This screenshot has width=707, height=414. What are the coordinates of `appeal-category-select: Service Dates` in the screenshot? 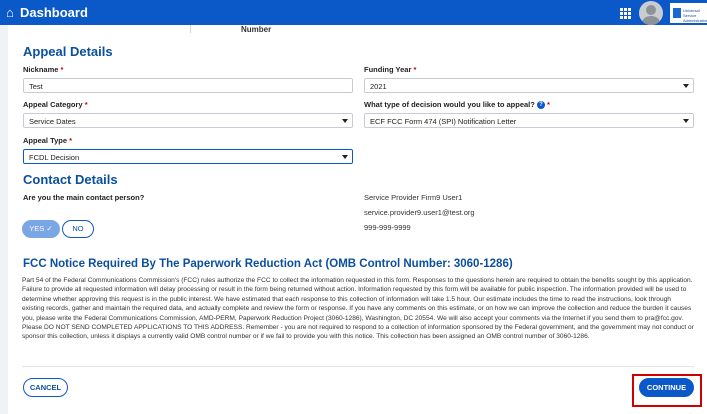 It's located at (188, 120).